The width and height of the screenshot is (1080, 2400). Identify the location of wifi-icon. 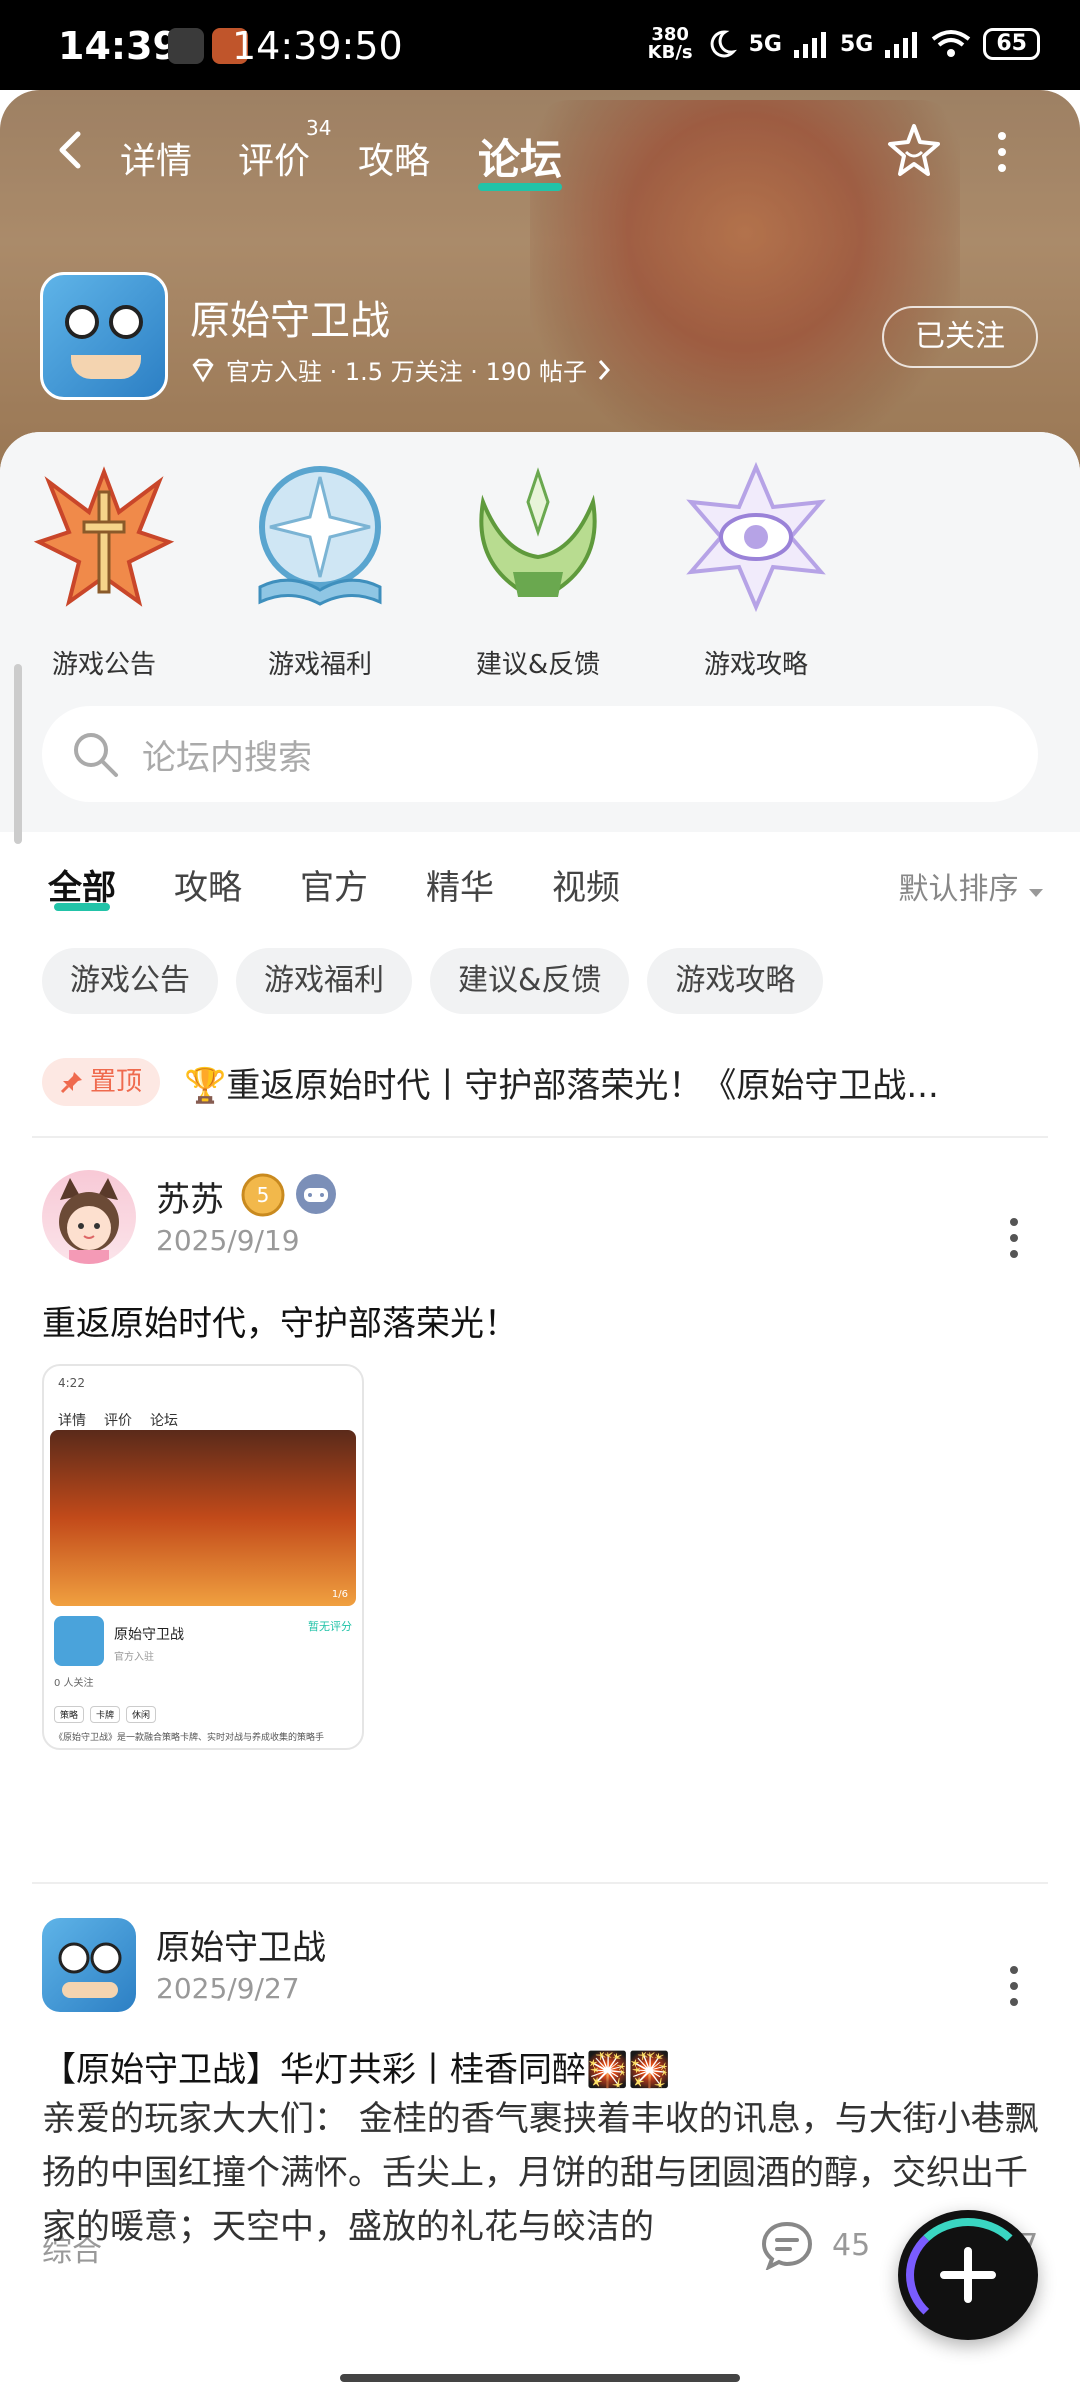
(951, 43).